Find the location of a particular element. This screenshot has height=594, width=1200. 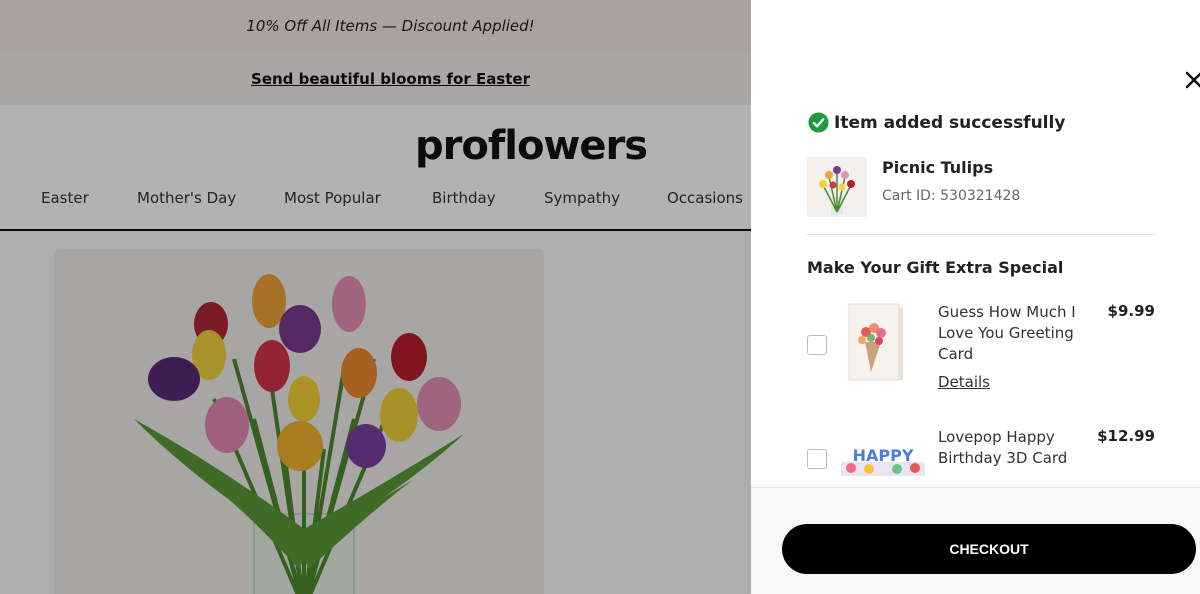

lovepop-card-image: HAPPY is located at coordinates (883, 461).